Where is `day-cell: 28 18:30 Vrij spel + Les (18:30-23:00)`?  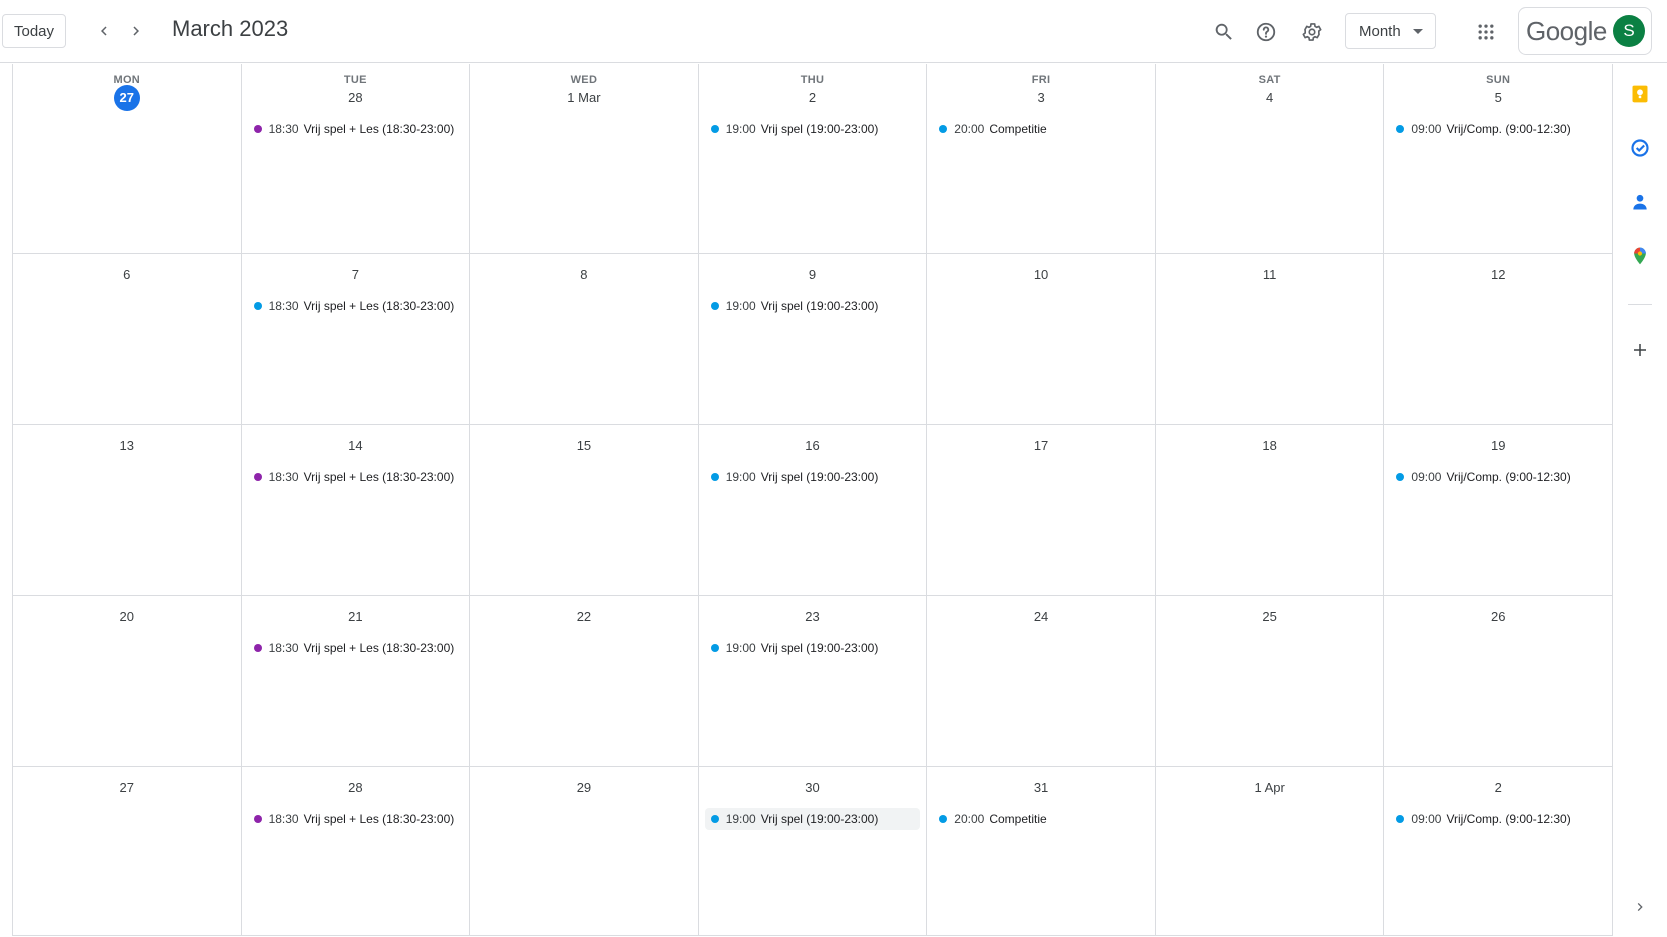
day-cell: 28 18:30 Vrij spel + Les (18:30-23:00) is located at coordinates (356, 851).